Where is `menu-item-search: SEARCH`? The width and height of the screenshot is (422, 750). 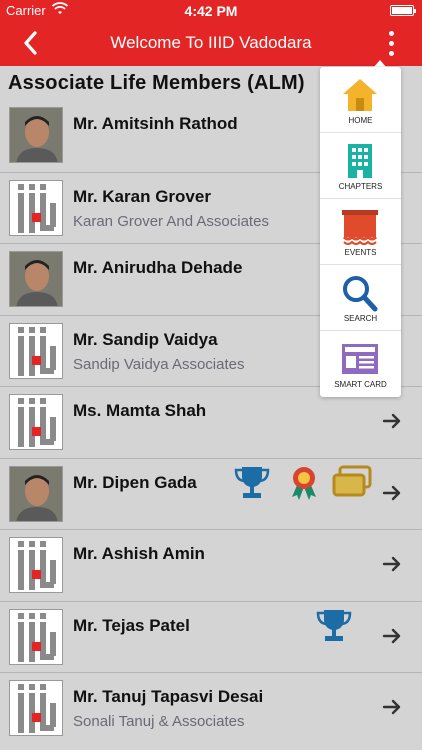
menu-item-search: SEARCH is located at coordinates (360, 298).